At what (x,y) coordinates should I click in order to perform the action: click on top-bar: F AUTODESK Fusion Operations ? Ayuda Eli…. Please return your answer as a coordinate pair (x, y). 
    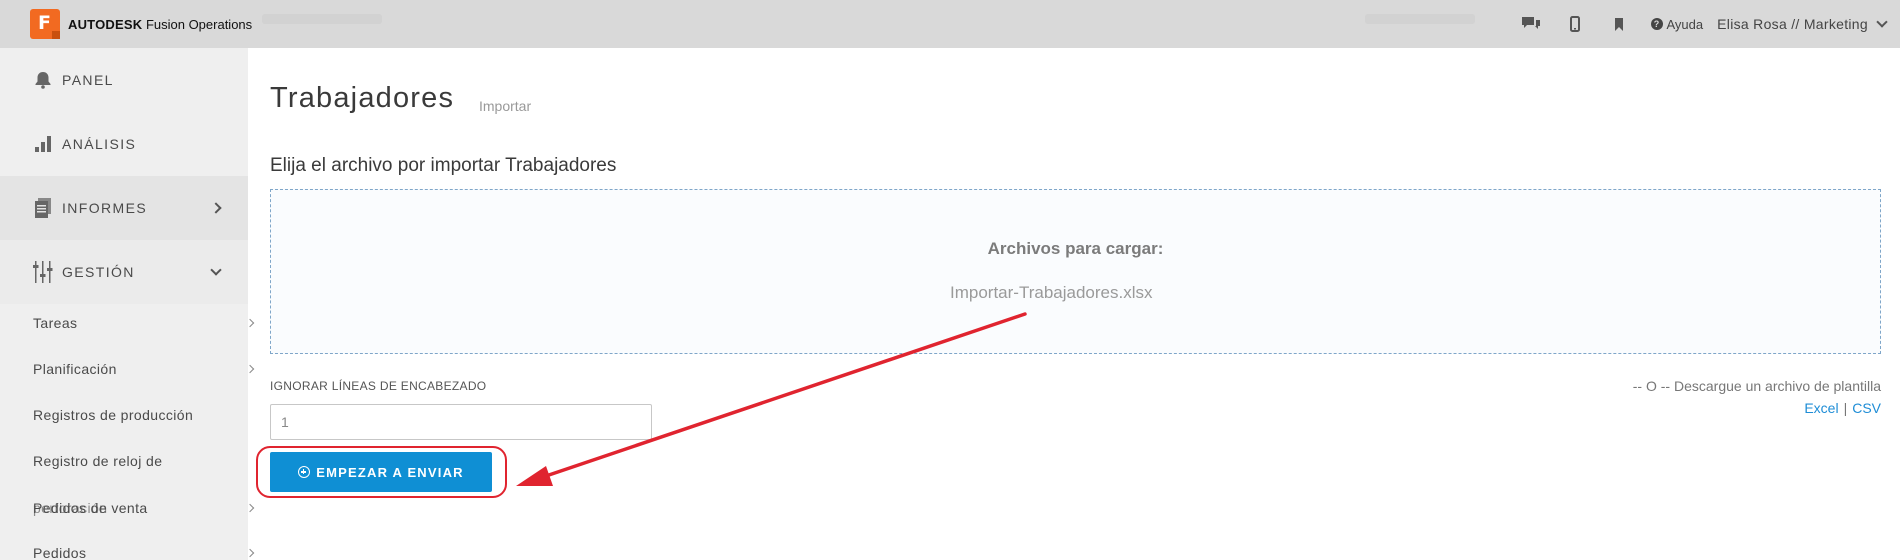
    Looking at the image, I should click on (950, 24).